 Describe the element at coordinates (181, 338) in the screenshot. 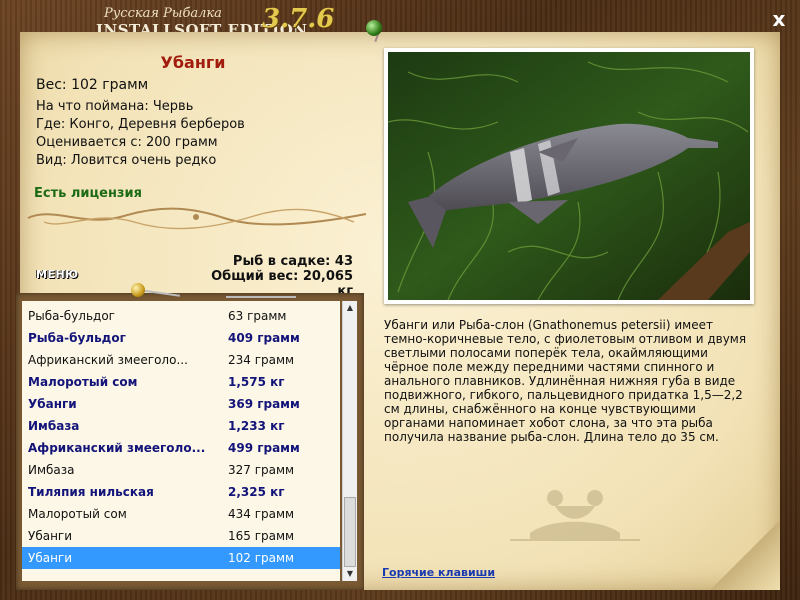

I see `list-item: Рыба-бульдог 409 грамм` at that location.